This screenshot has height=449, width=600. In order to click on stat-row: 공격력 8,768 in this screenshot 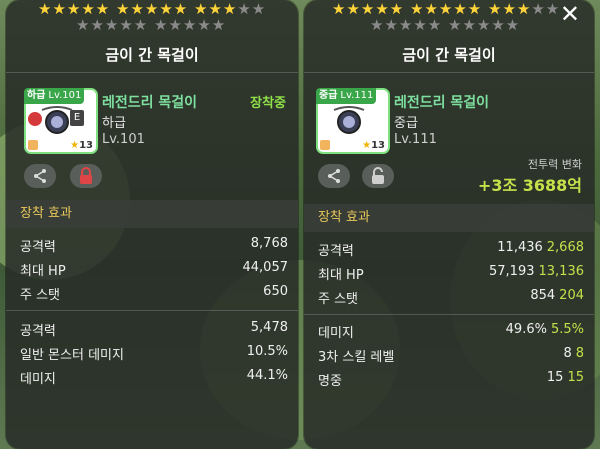, I will do `click(154, 246)`.